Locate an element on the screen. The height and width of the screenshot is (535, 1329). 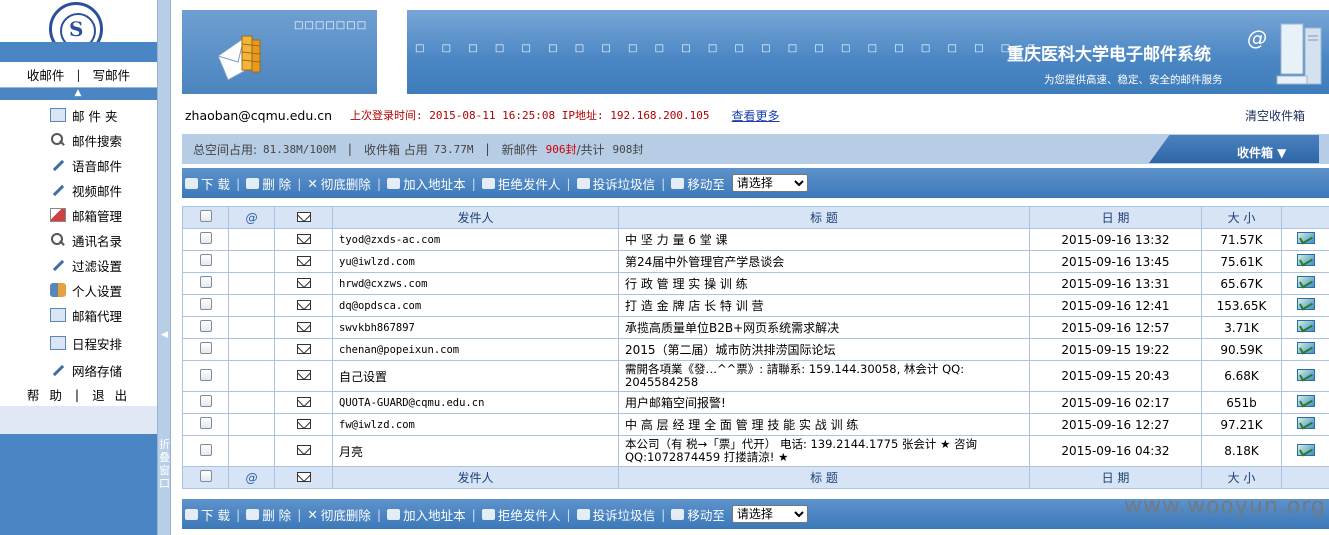
collapse-left-icon: ◀ is located at coordinates (164, 335).